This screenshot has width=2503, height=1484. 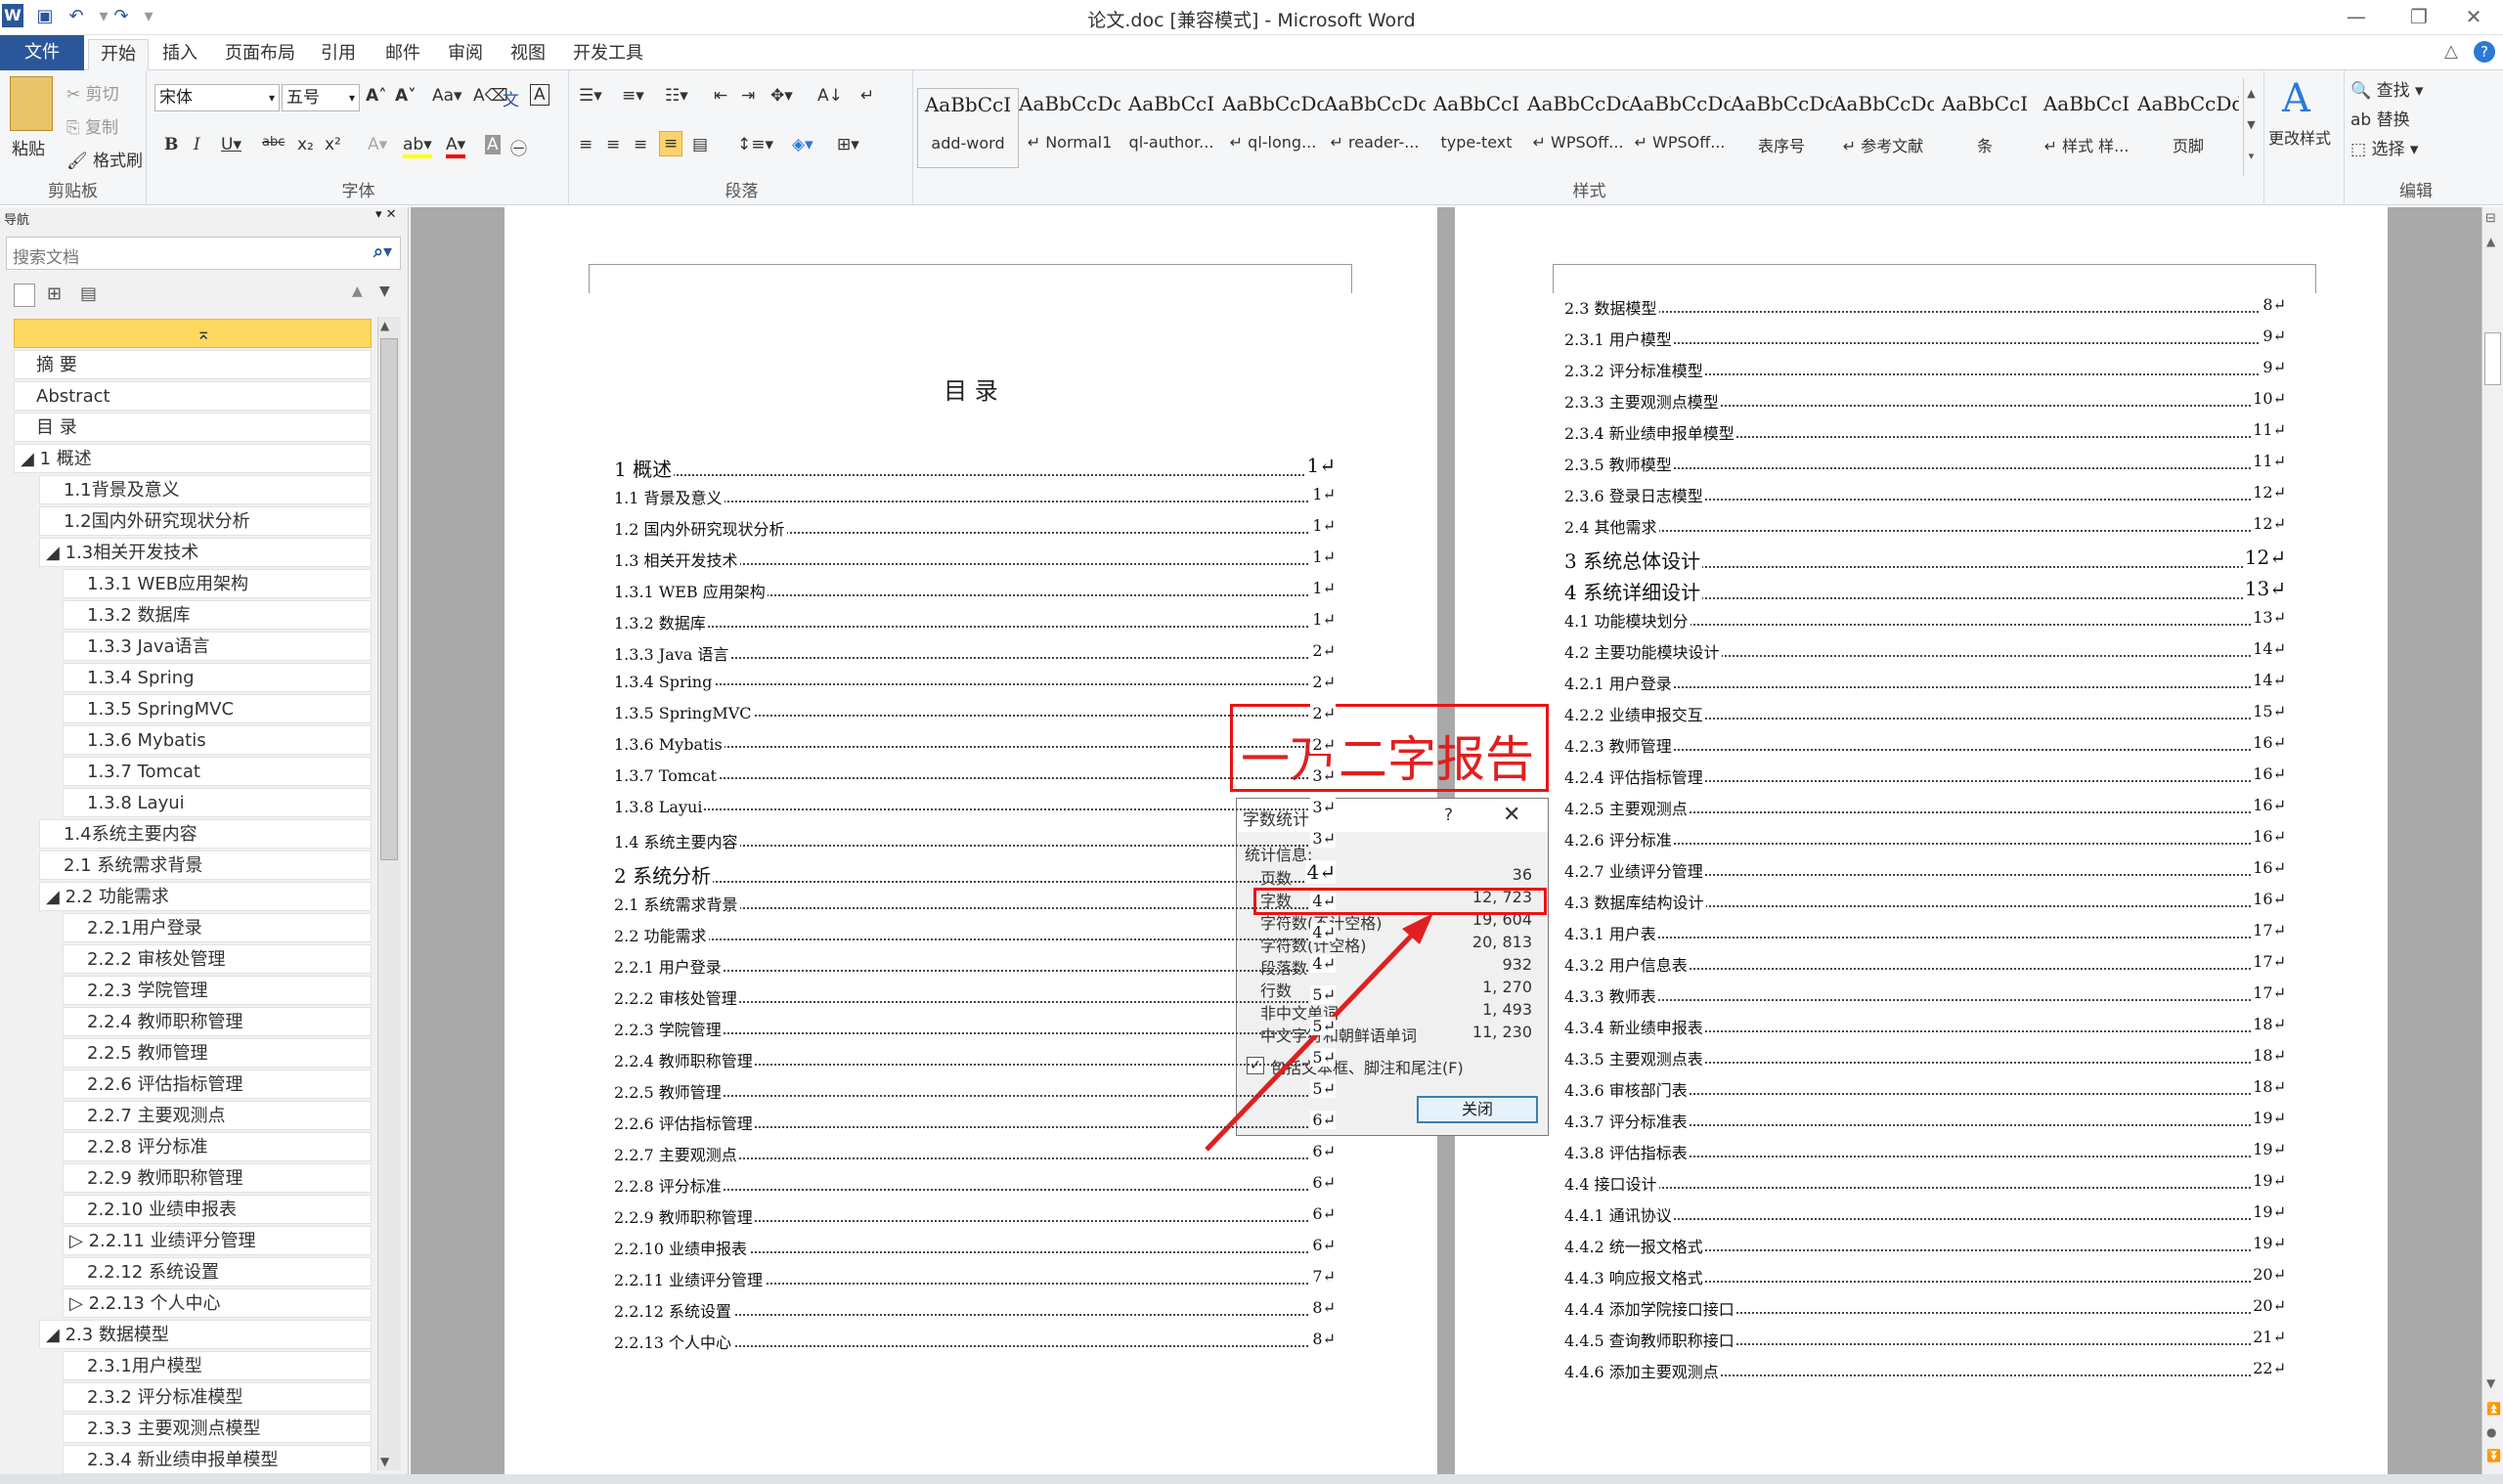 I want to click on nav-heading-item: 1.3.7 Tomcat, so click(x=217, y=771).